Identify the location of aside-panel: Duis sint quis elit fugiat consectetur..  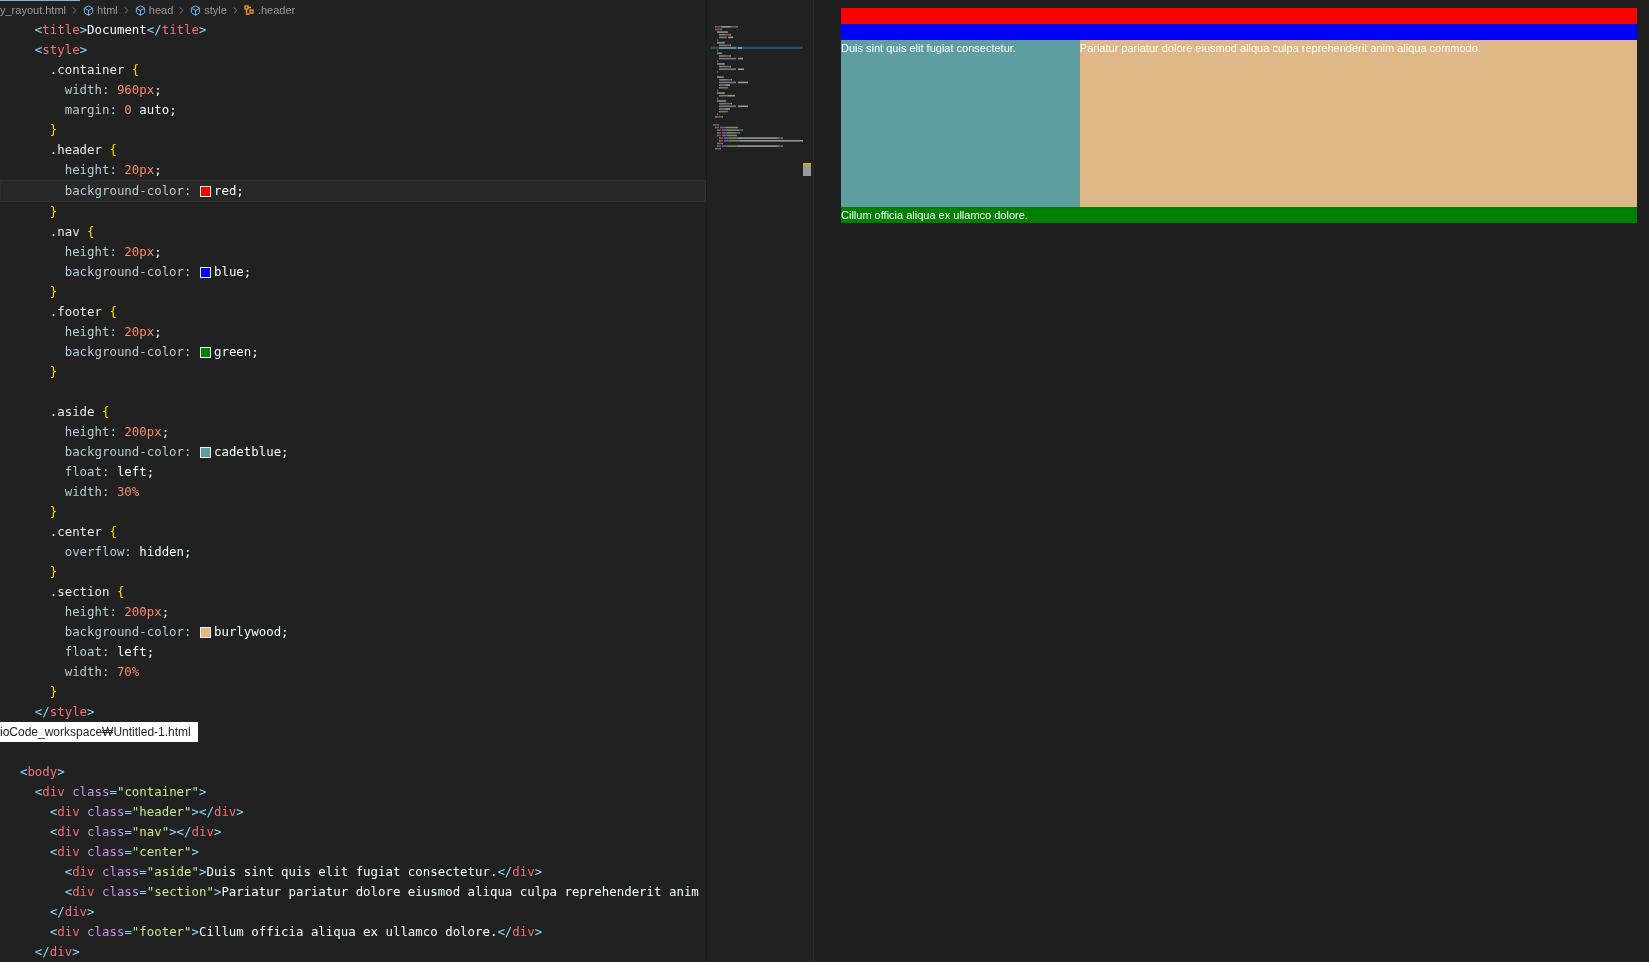
(960, 123).